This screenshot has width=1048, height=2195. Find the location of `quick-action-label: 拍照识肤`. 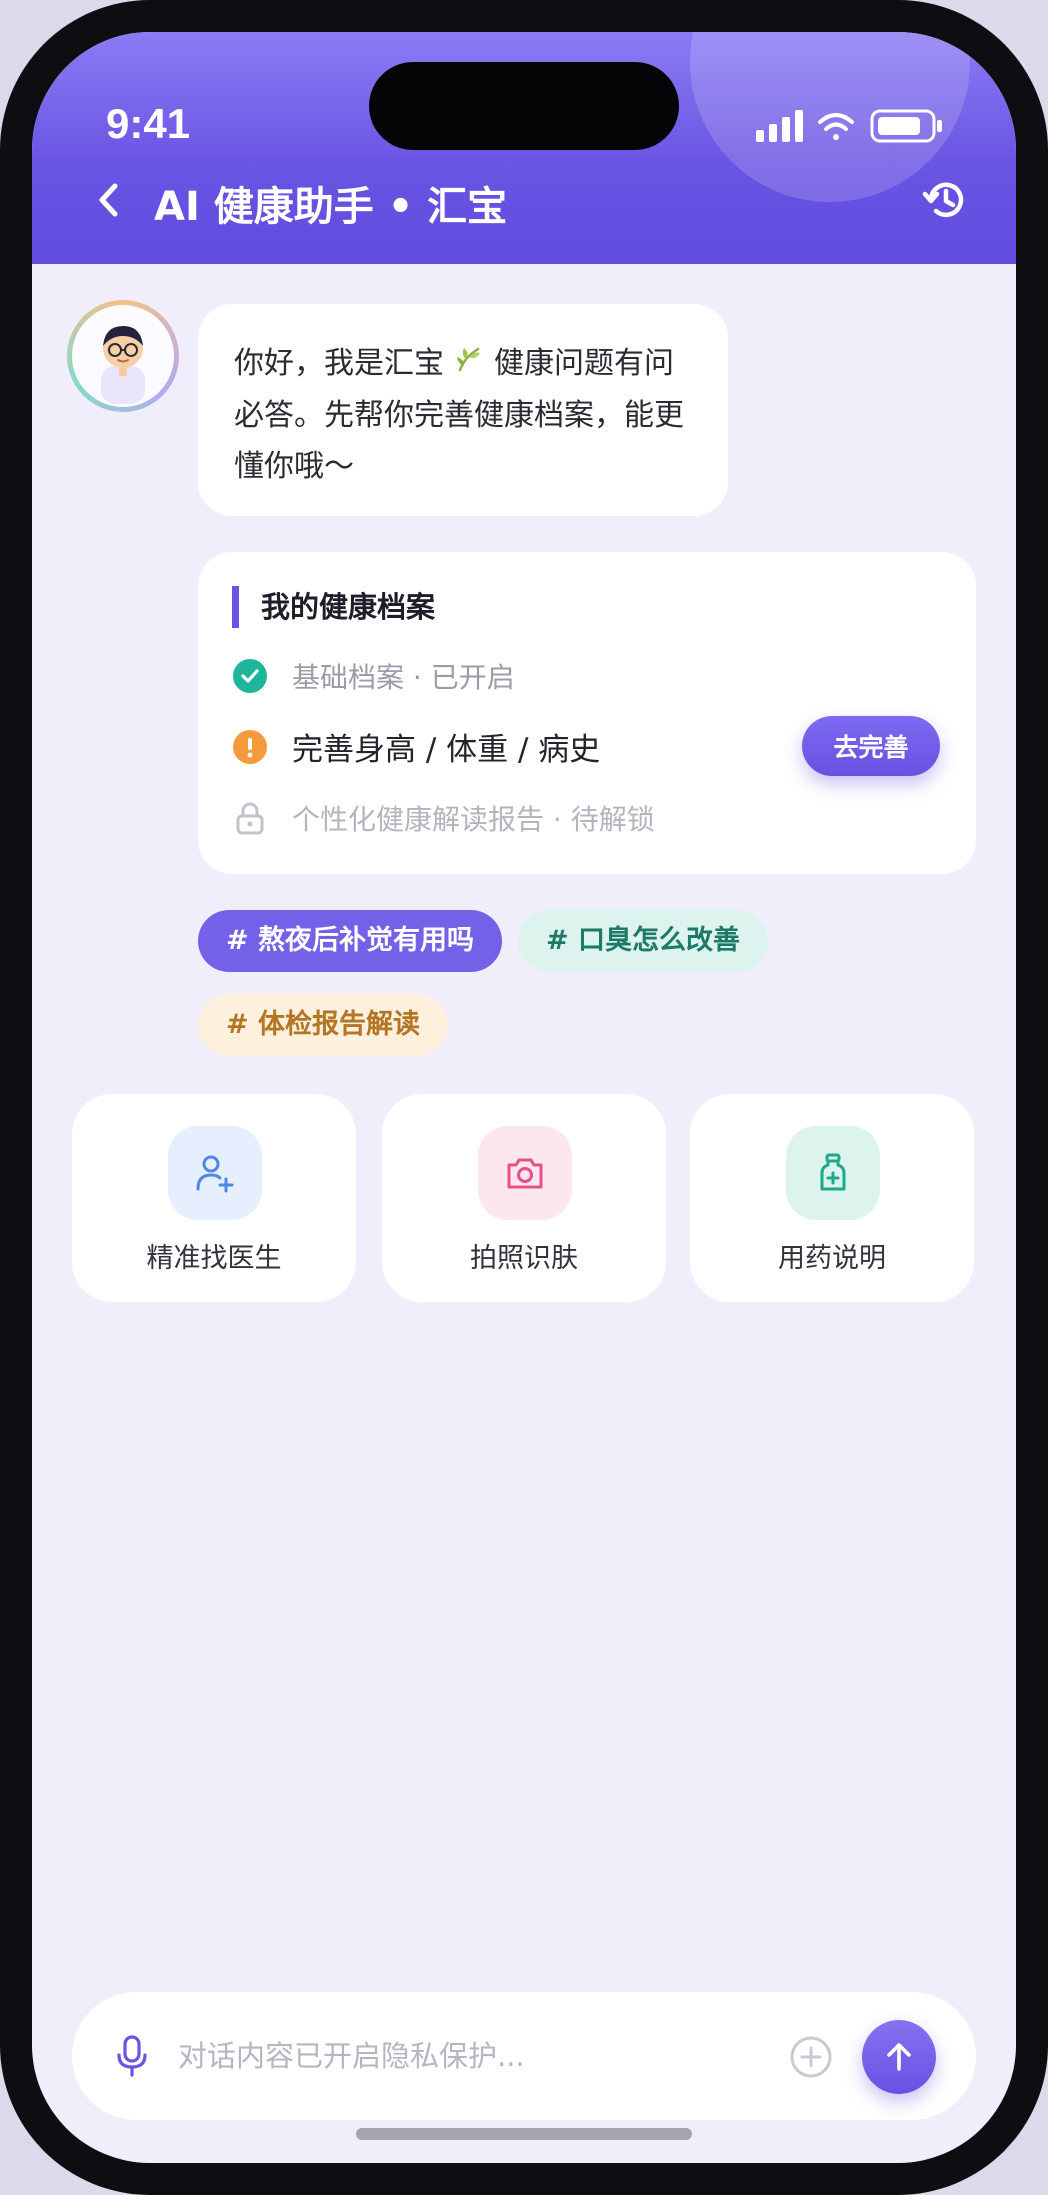

quick-action-label: 拍照识肤 is located at coordinates (524, 1258).